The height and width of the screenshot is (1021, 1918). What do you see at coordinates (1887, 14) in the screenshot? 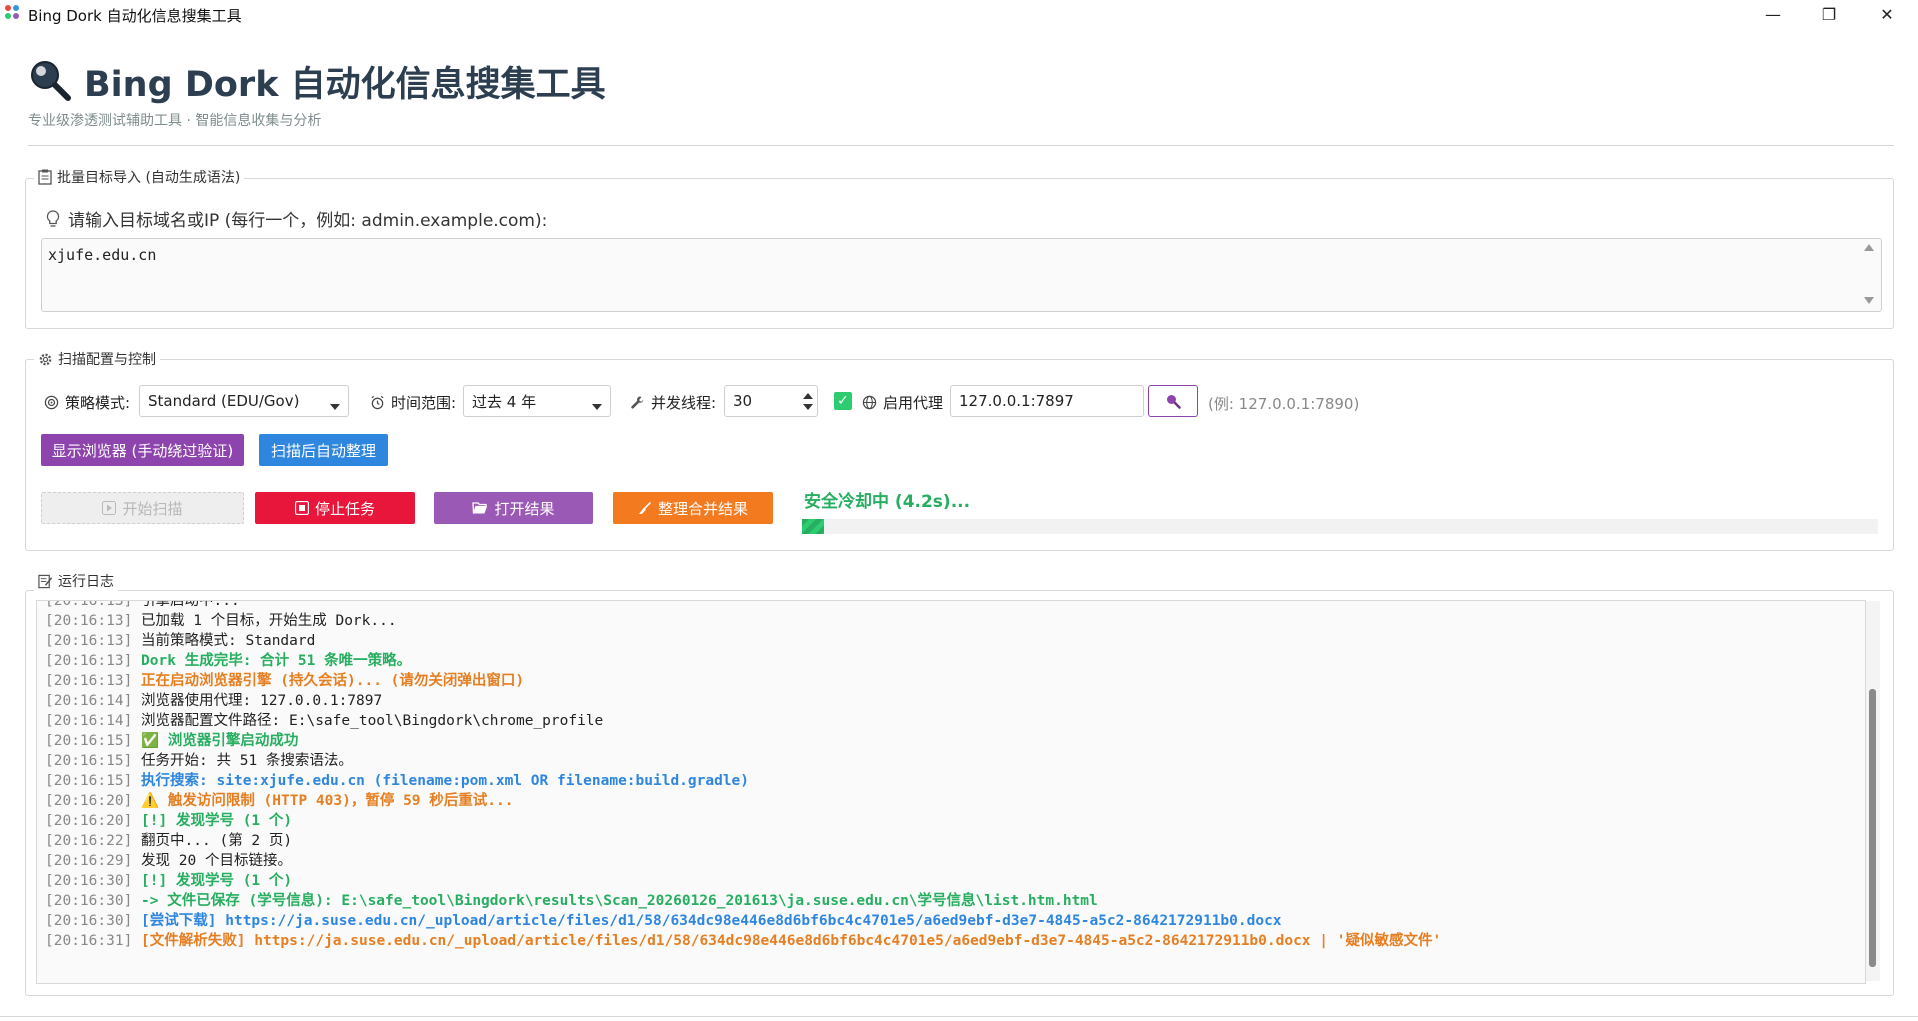
I see `close-button: ✕` at bounding box center [1887, 14].